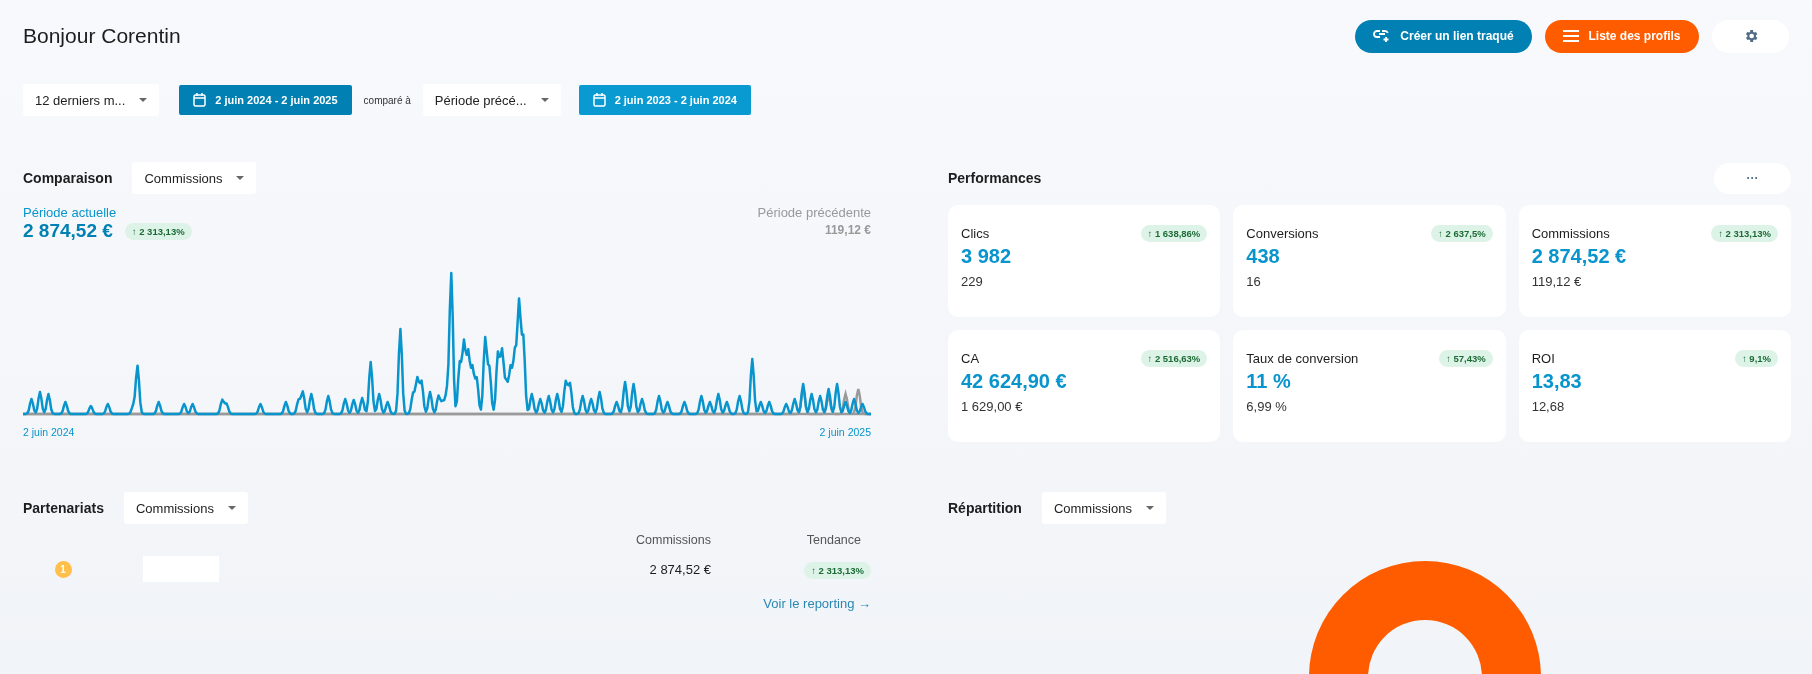  Describe the element at coordinates (1466, 358) in the screenshot. I see `trend-badge: ↑ 57,43%` at that location.